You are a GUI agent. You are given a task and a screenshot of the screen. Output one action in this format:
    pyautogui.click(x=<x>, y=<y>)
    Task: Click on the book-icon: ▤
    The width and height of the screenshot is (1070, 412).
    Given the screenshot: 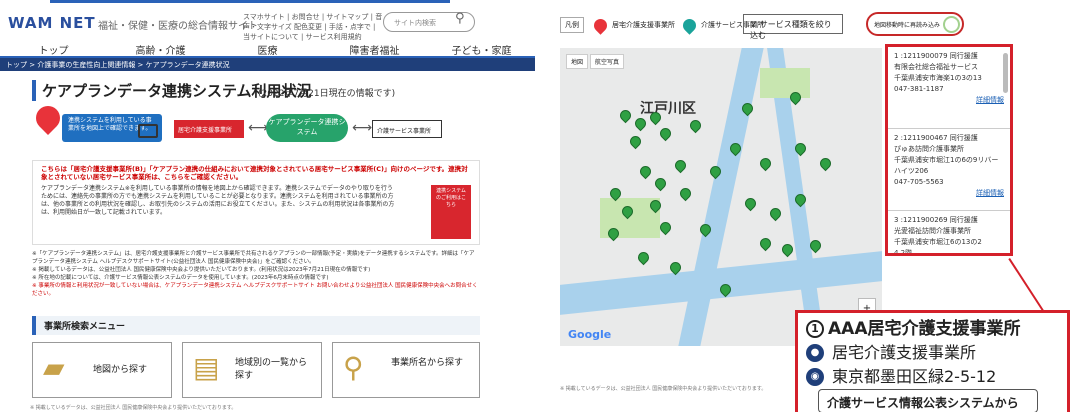 What is the action you would take?
    pyautogui.click(x=206, y=367)
    